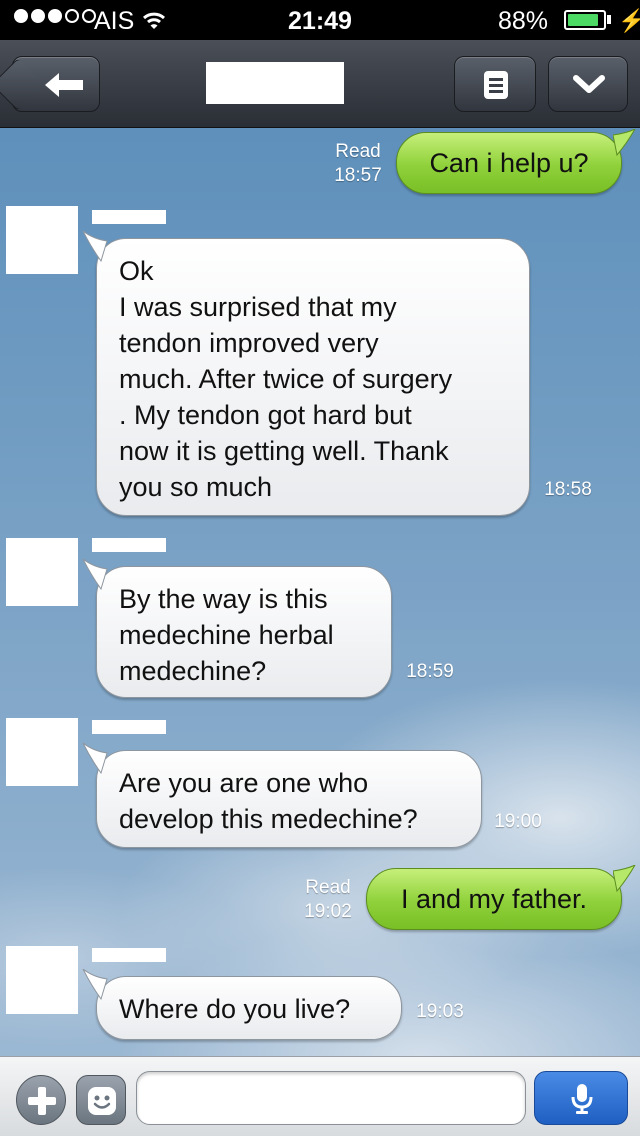 The image size is (640, 1136). I want to click on menu-button, so click(495, 84).